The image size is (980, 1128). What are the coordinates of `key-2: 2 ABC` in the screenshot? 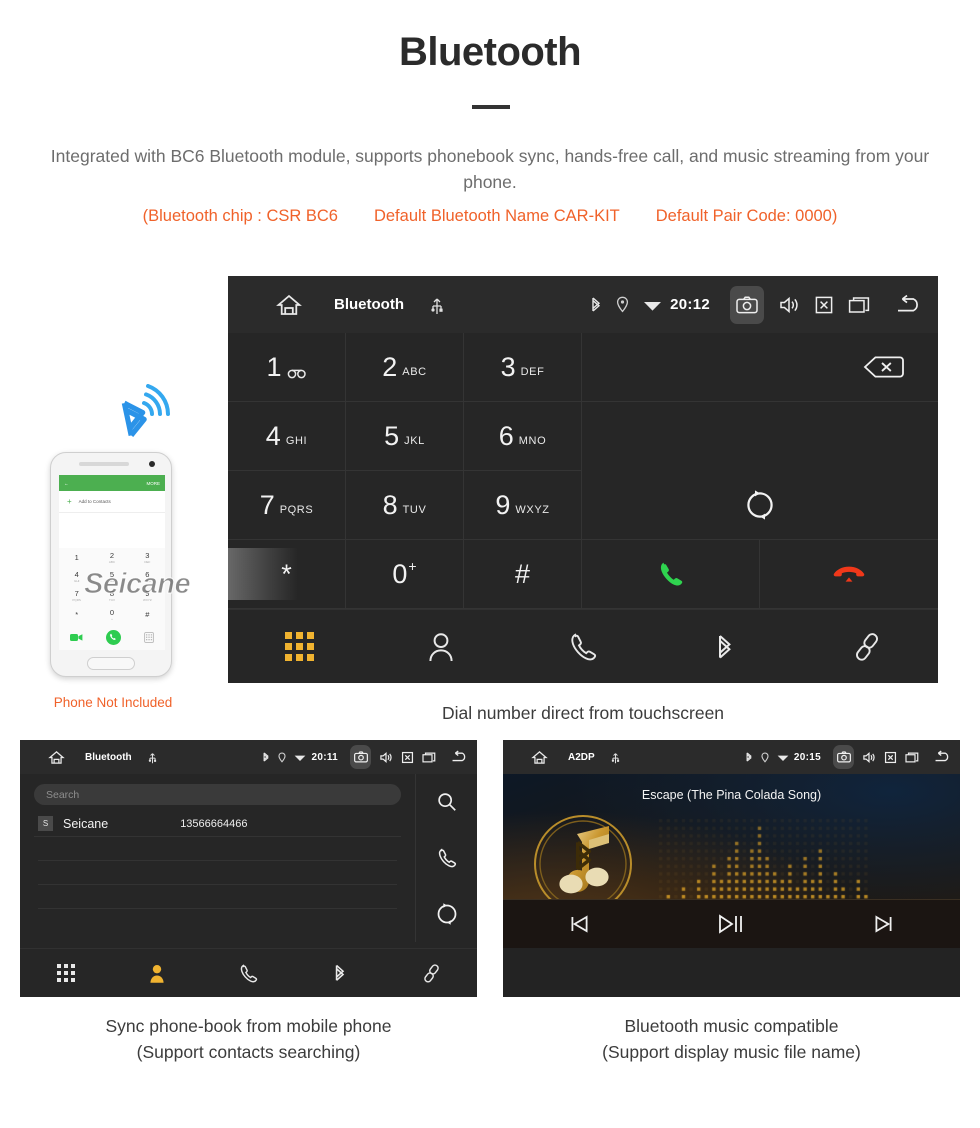 It's located at (405, 367).